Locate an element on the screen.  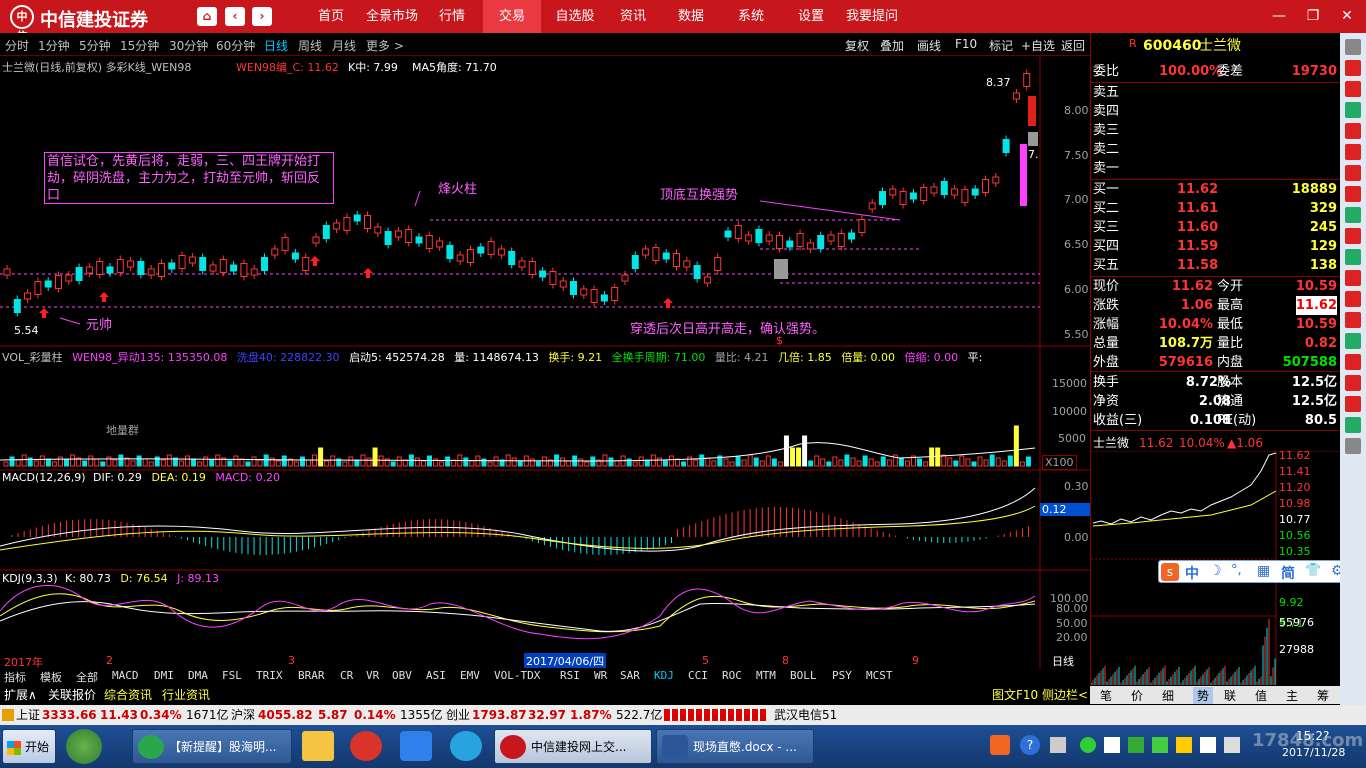
folder-icon is located at coordinates (318, 746).